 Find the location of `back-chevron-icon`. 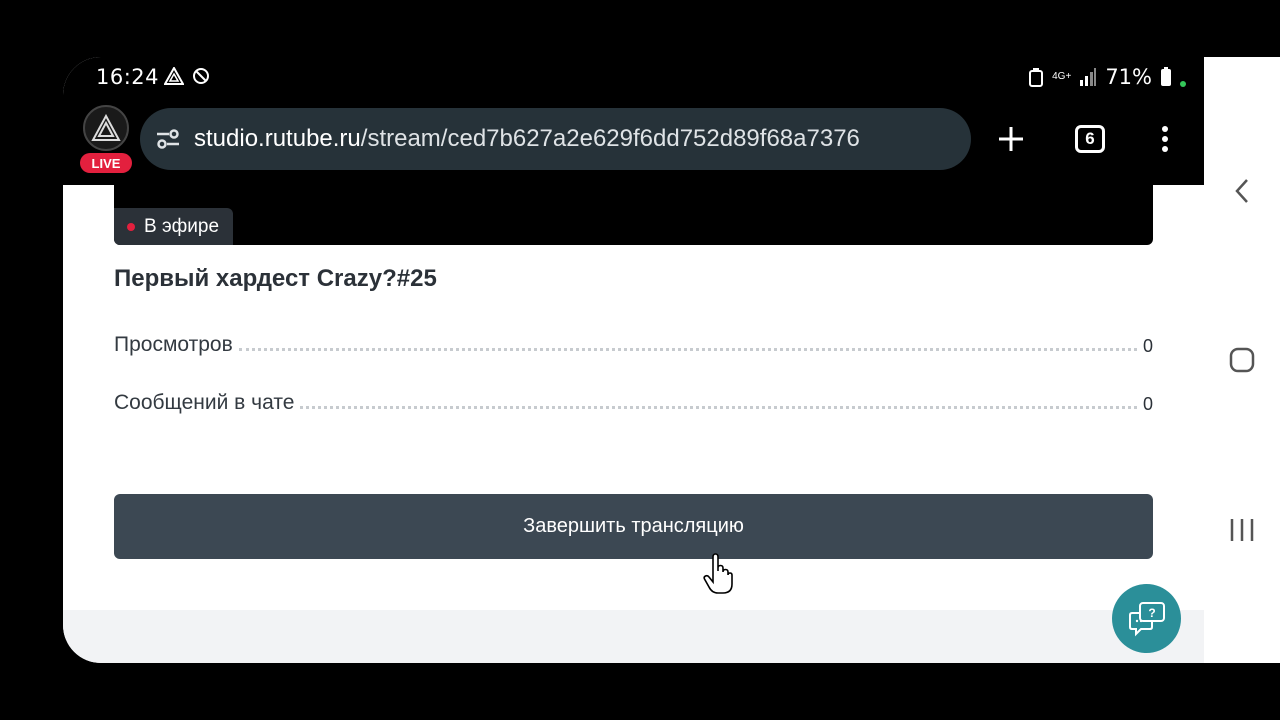

back-chevron-icon is located at coordinates (1241, 191).